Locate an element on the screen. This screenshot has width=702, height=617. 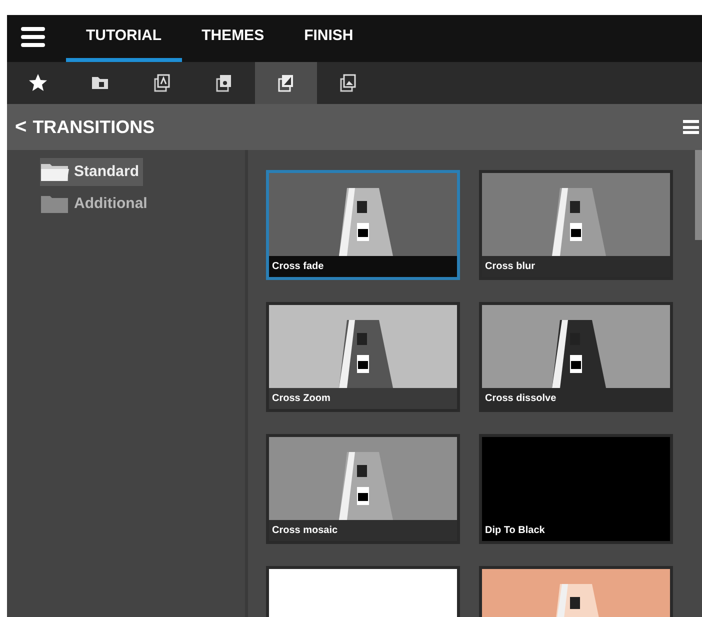
thumbnail-label: Cross blur is located at coordinates (510, 267).